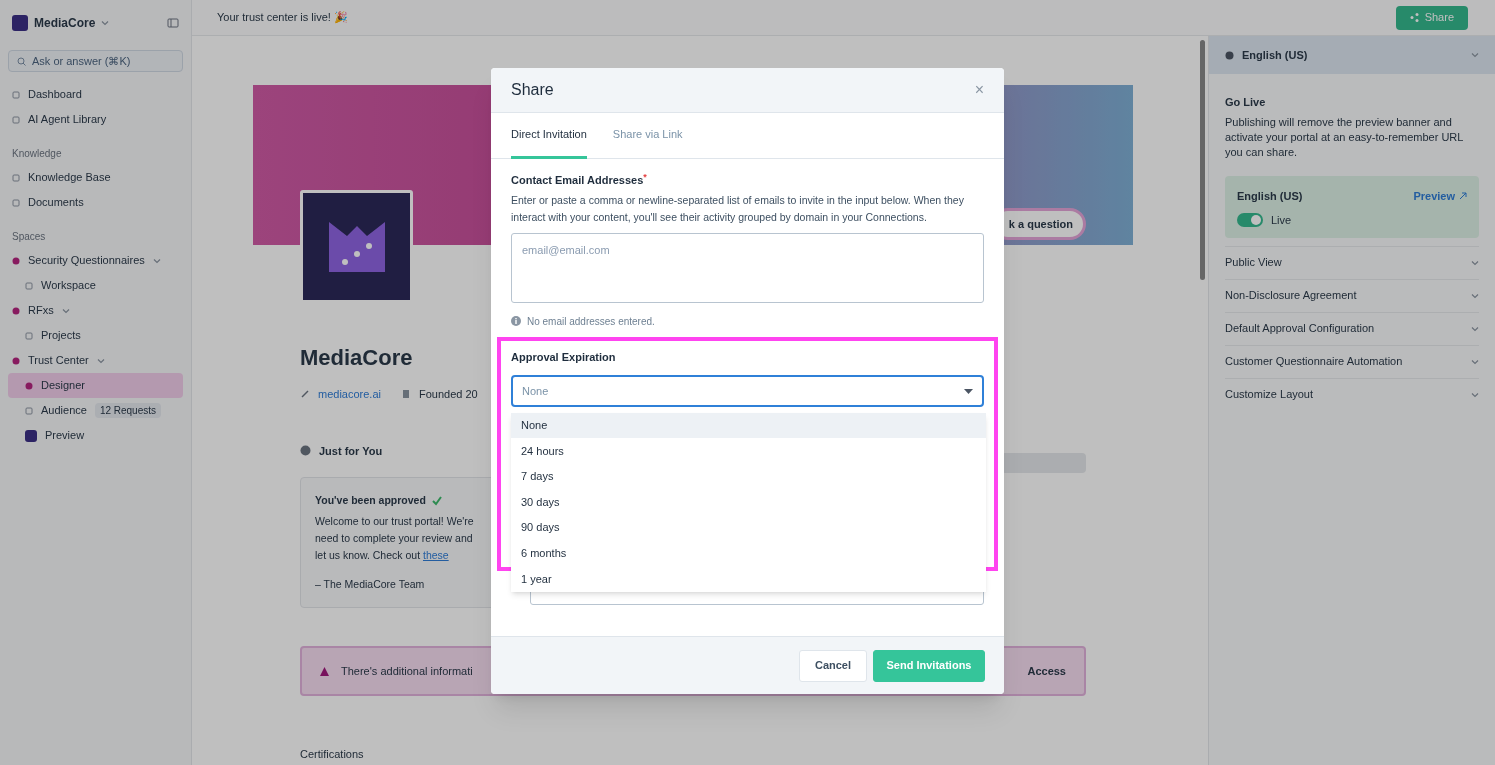  What do you see at coordinates (95, 335) in the screenshot?
I see `sidebar-item: Projects` at bounding box center [95, 335].